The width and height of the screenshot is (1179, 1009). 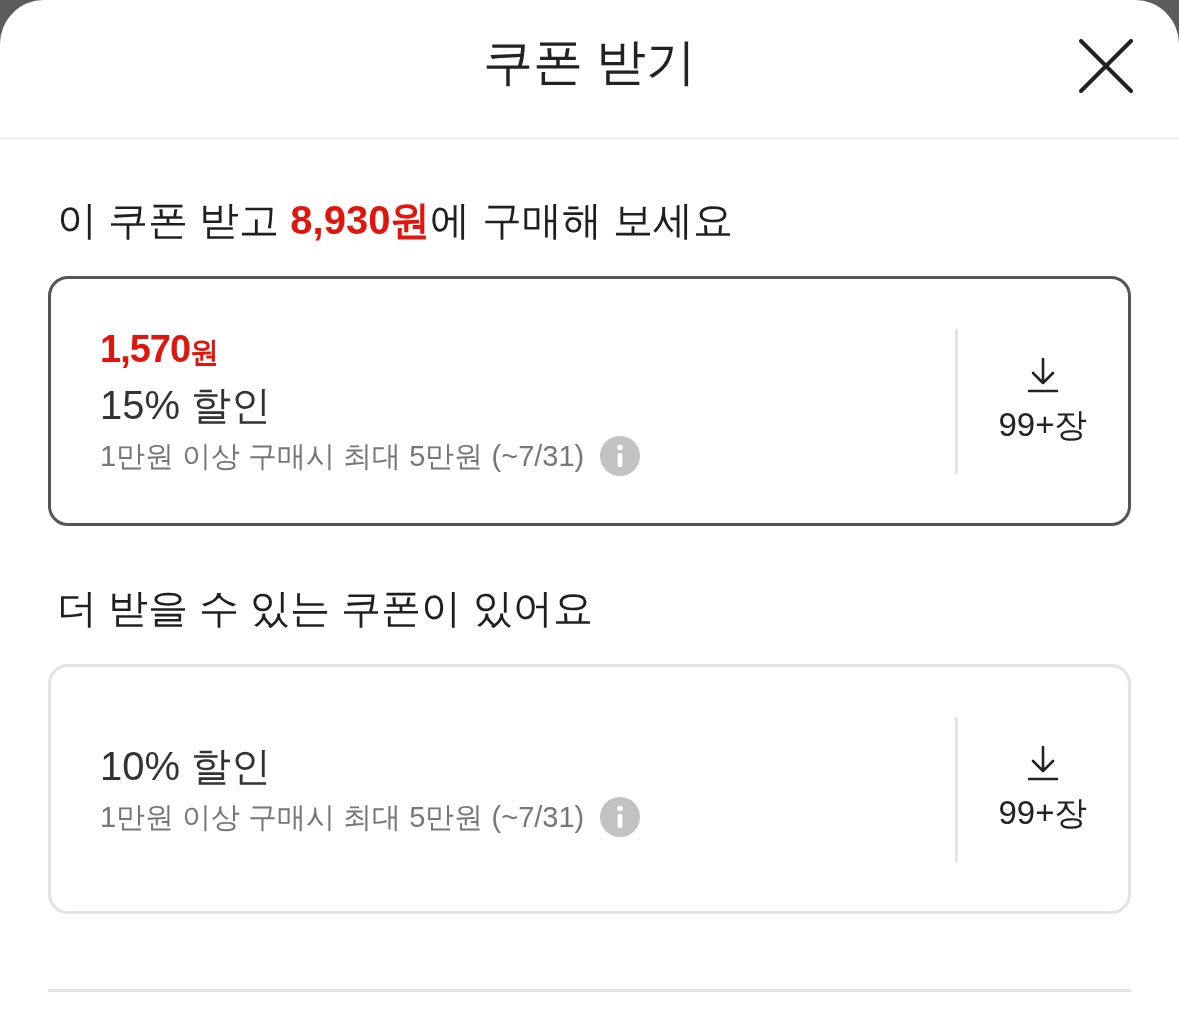 I want to click on close-icon, so click(x=1106, y=65).